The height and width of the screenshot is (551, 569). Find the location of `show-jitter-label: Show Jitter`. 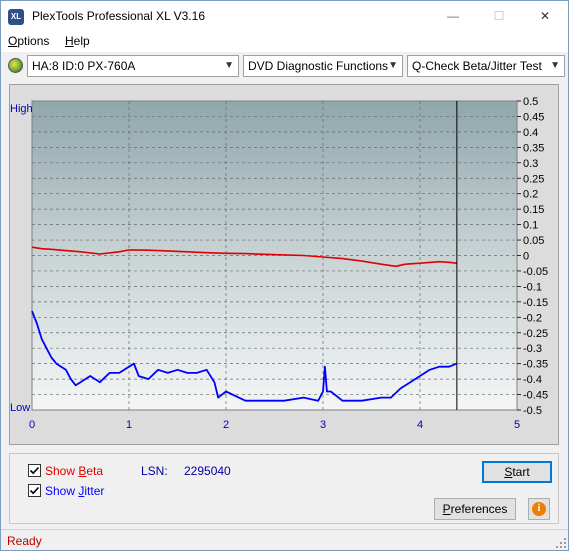

show-jitter-label: Show Jitter is located at coordinates (74, 491).